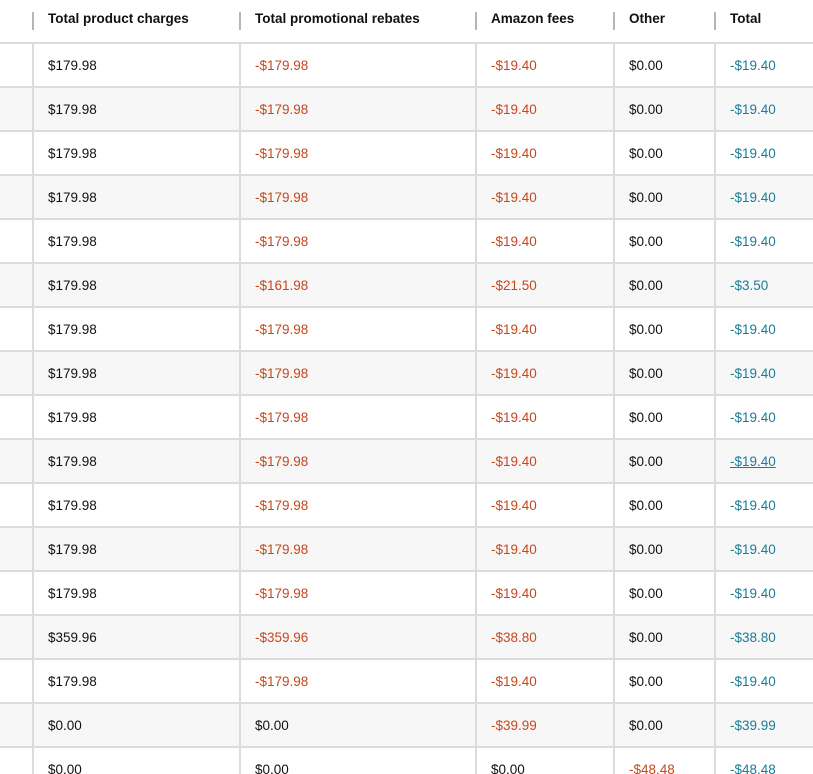 The image size is (813, 774). I want to click on table-row: $179.98 -$161.98 -$21.50 $0.00 -$3.50, so click(406, 286).